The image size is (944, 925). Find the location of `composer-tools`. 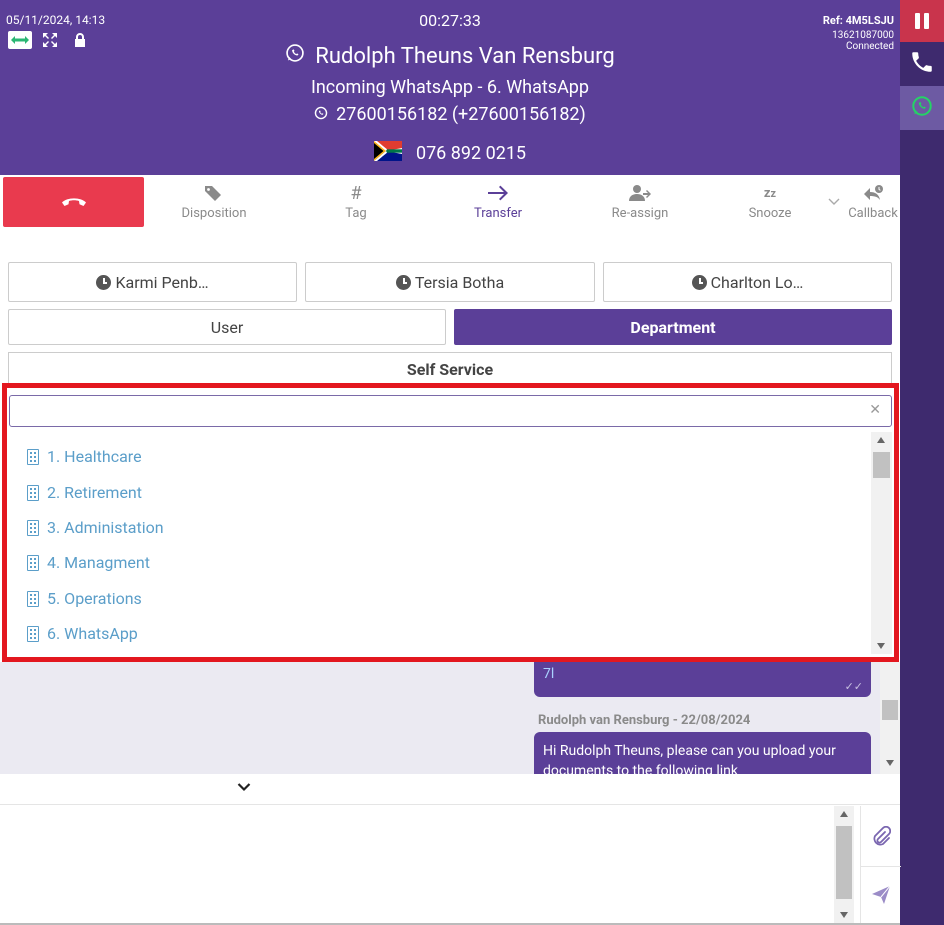

composer-tools is located at coordinates (880, 865).